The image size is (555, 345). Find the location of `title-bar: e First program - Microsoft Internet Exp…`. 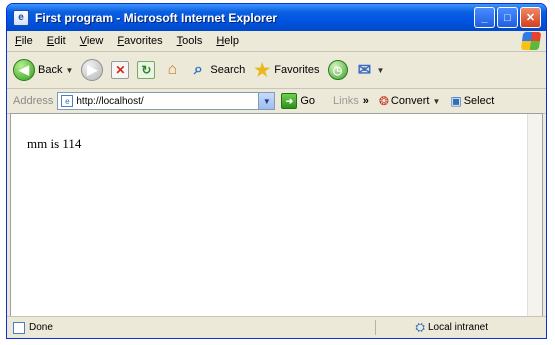

title-bar: e First program - Microsoft Internet Exp… is located at coordinates (276, 17).